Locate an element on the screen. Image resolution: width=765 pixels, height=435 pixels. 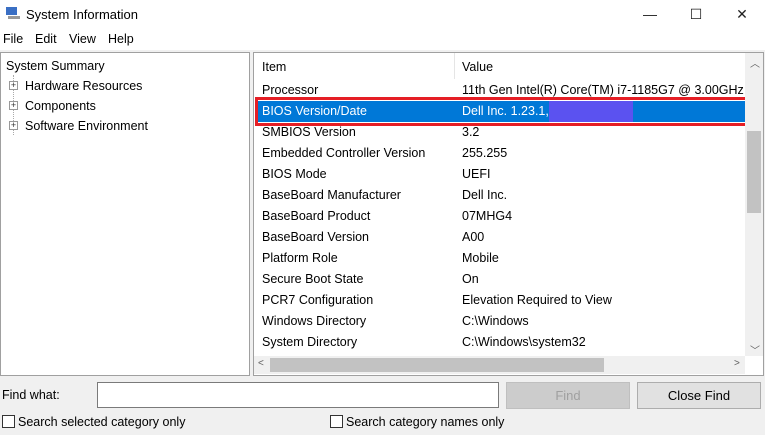
table-row: Windows Directory C:\Windows is located at coordinates (500, 321).